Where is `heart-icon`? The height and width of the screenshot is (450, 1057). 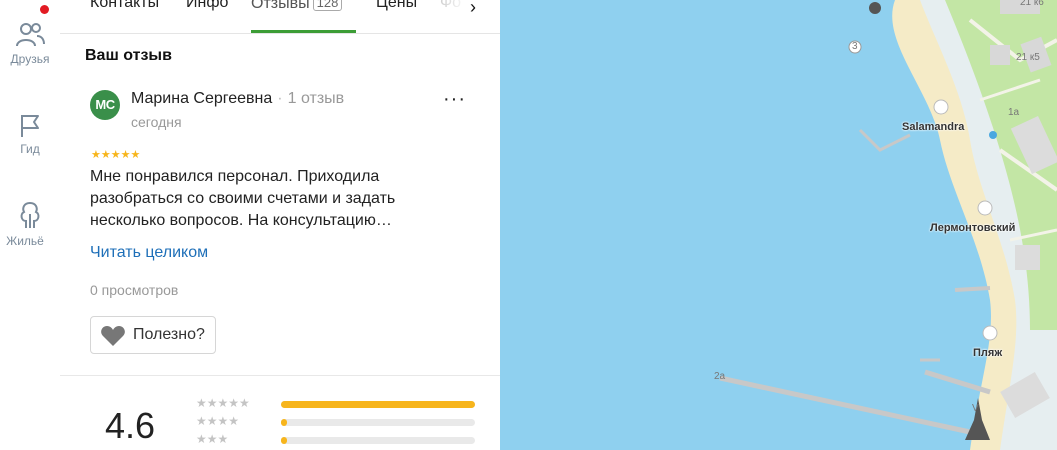 heart-icon is located at coordinates (113, 336).